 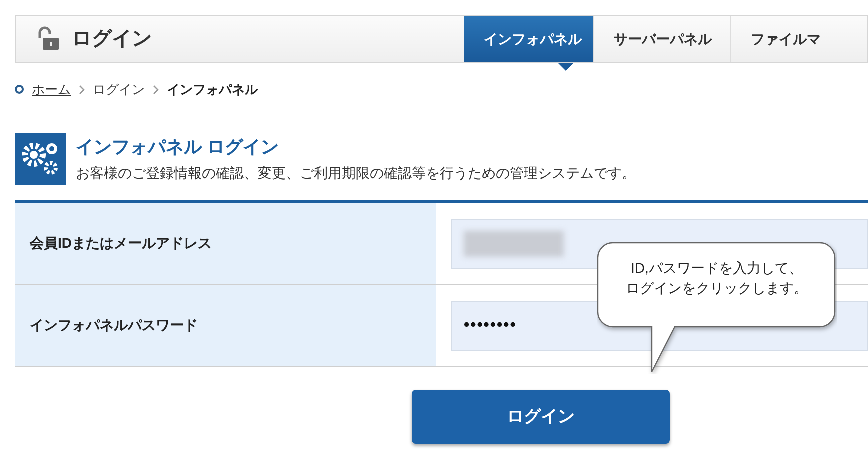 What do you see at coordinates (356, 173) in the screenshot?
I see `description-text: お客様のご登録情報の確認、変更、ご利用期限の確認等を行うための管理システムです。` at bounding box center [356, 173].